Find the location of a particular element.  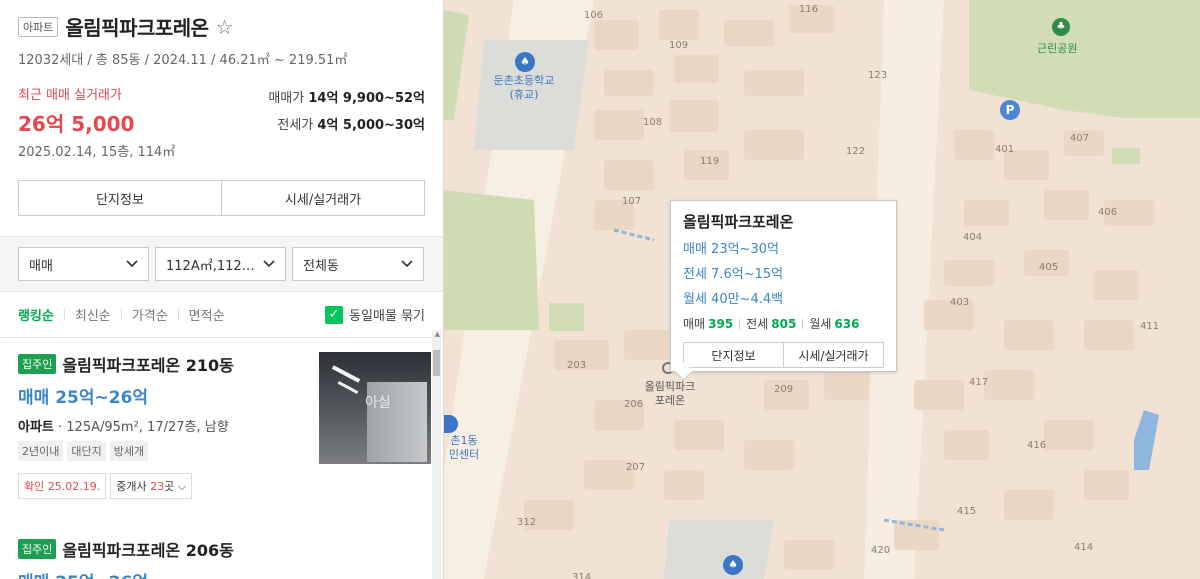

scroll-up-arrow-icon: ▲ is located at coordinates (437, 334).